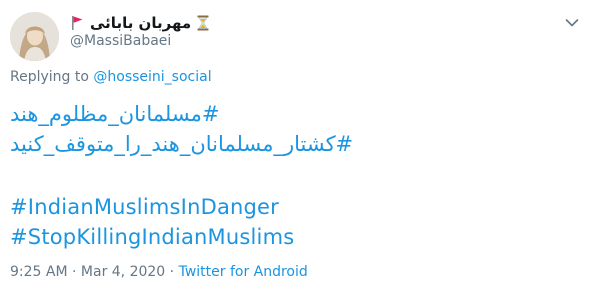 The width and height of the screenshot is (594, 298). I want to click on more-options-button, so click(572, 22).